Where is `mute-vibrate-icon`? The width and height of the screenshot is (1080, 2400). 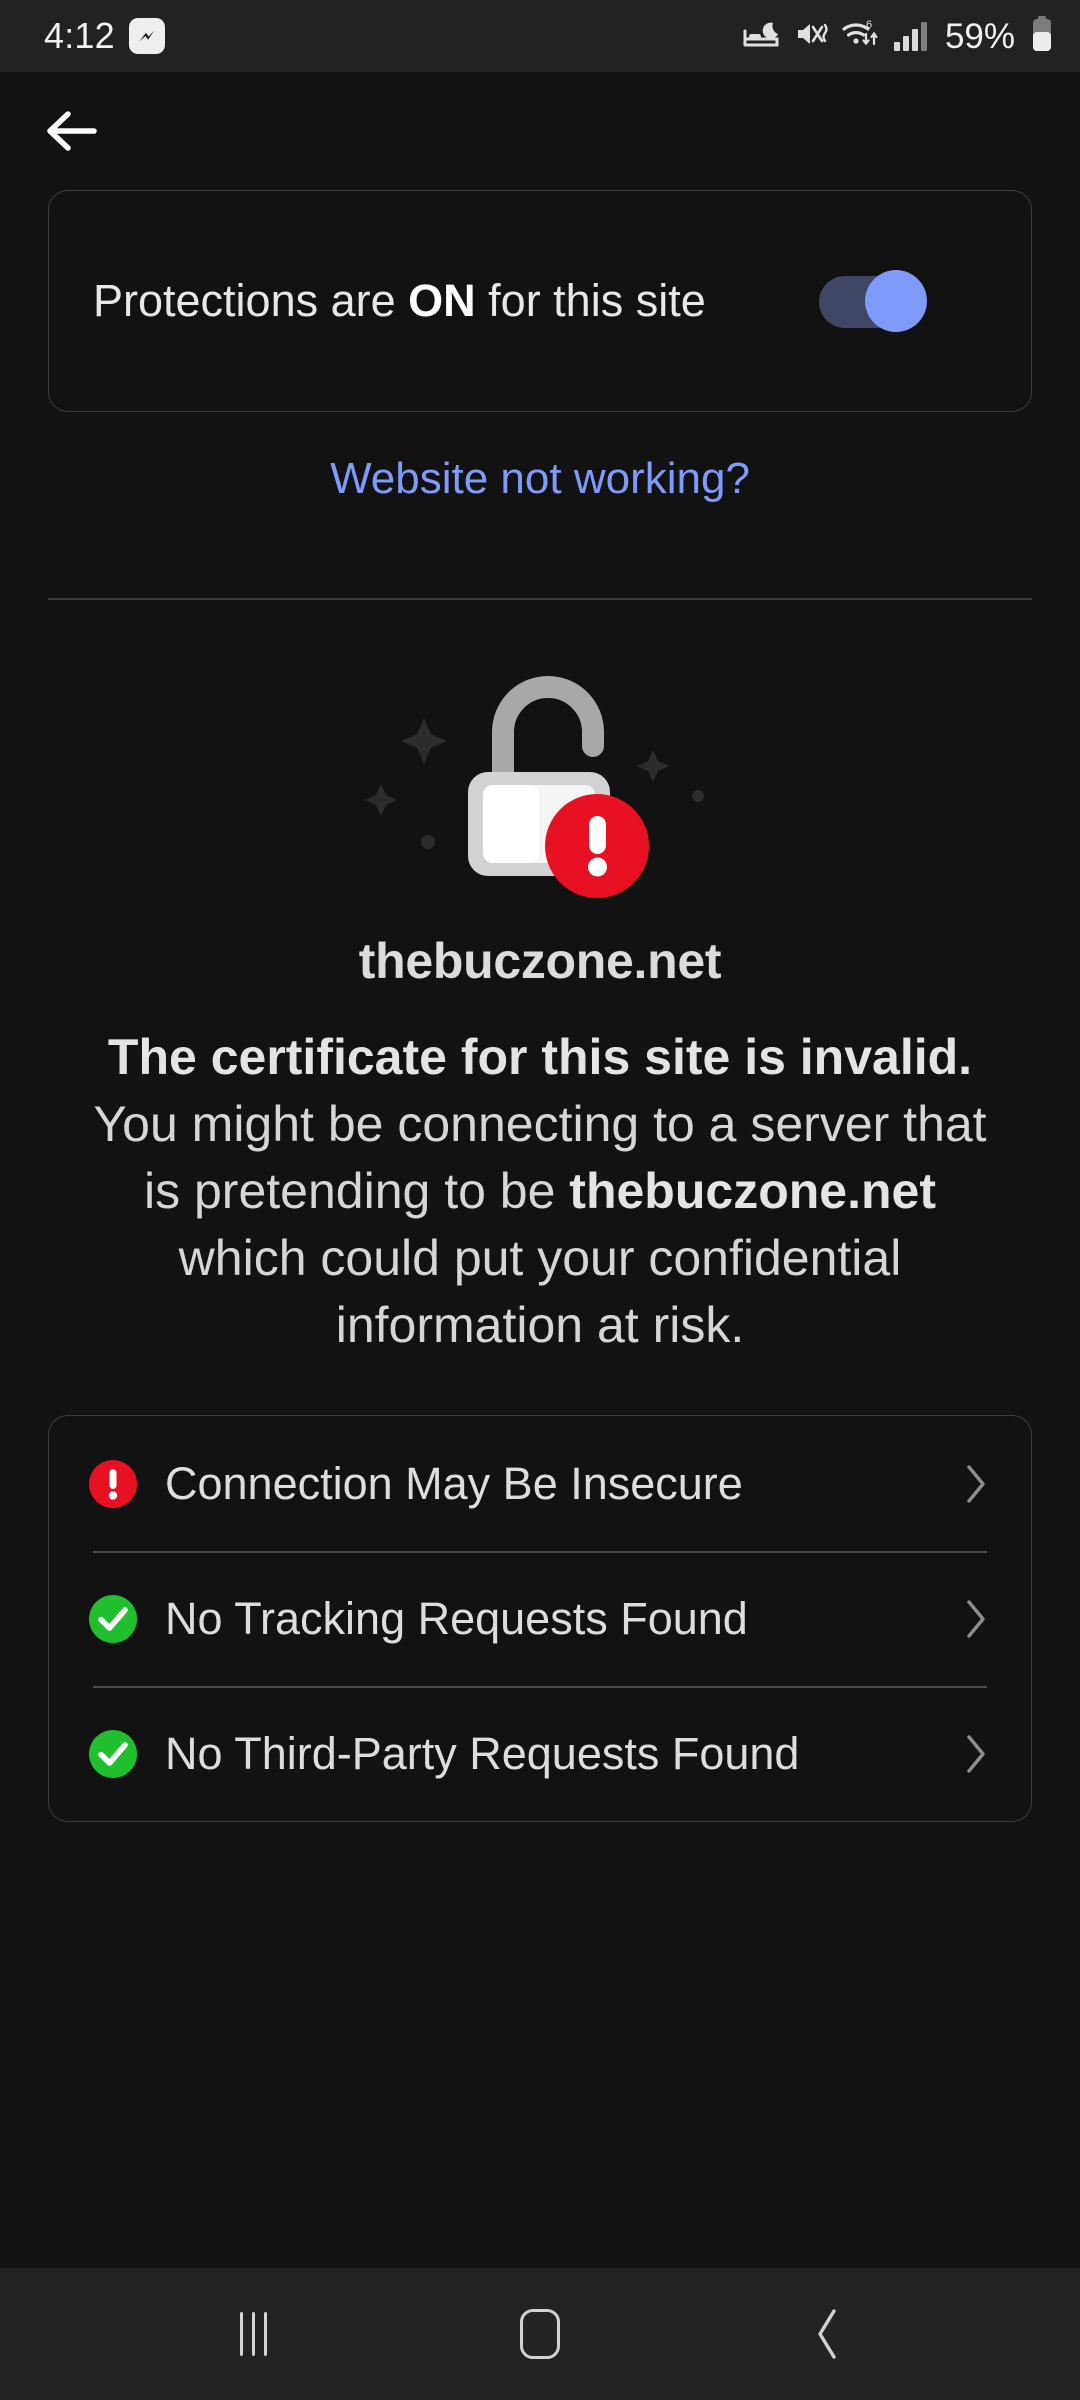 mute-vibrate-icon is located at coordinates (811, 36).